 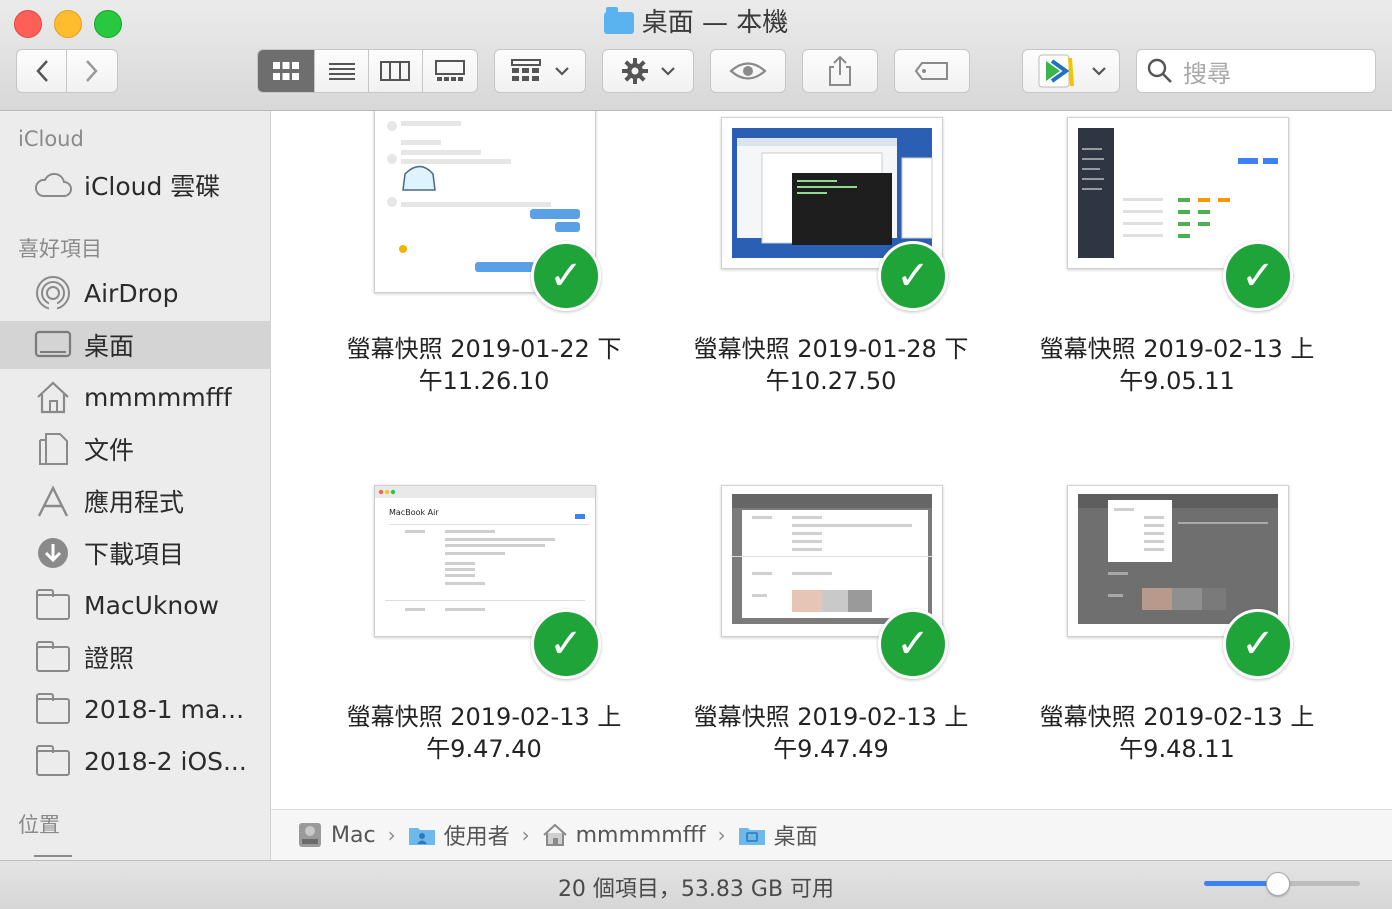 What do you see at coordinates (53, 185) in the screenshot?
I see `cloud-icon` at bounding box center [53, 185].